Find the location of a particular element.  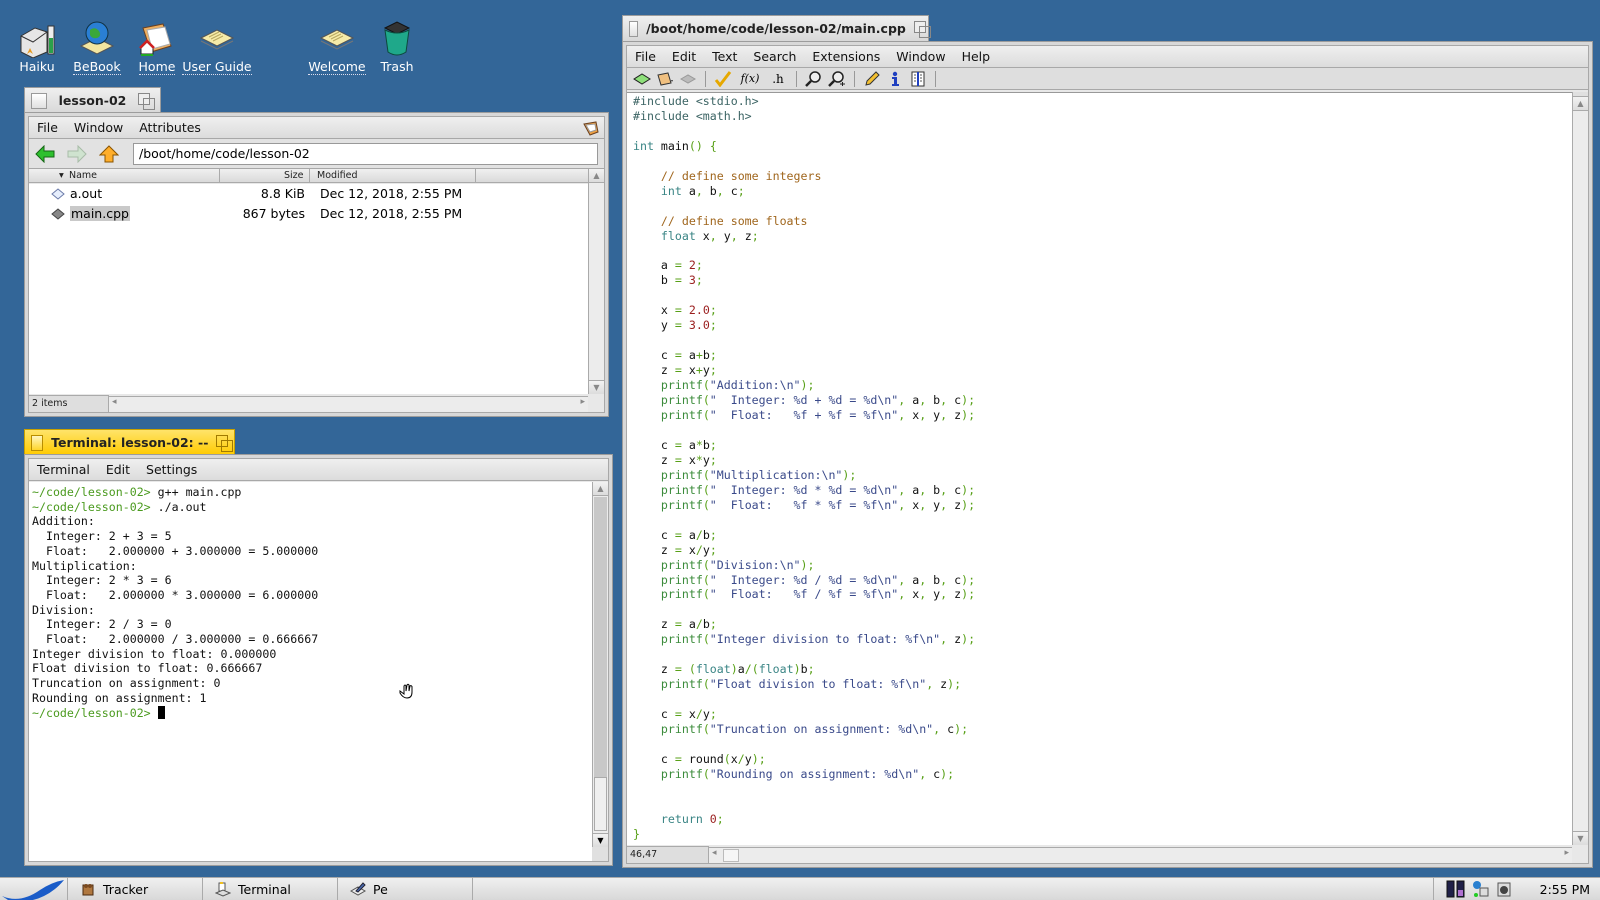

clock: 2:55 PM is located at coordinates (1565, 889).